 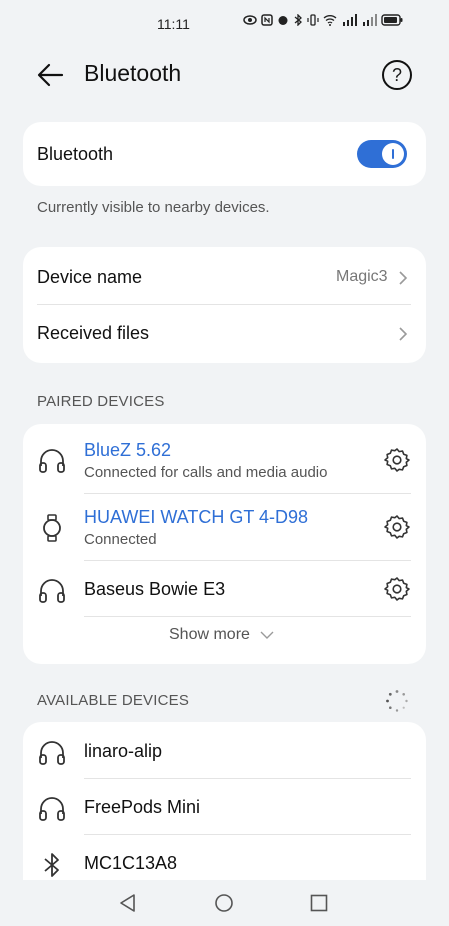 What do you see at coordinates (209, 634) in the screenshot?
I see `show-more-label: Show more` at bounding box center [209, 634].